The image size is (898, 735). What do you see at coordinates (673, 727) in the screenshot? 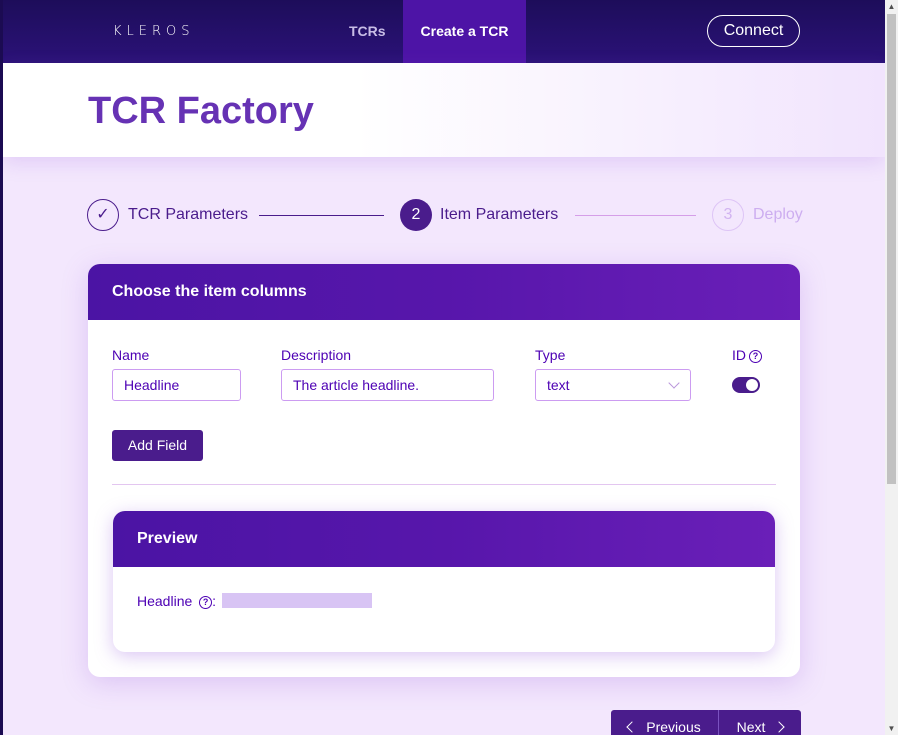
I see `previous-label: Previous` at bounding box center [673, 727].